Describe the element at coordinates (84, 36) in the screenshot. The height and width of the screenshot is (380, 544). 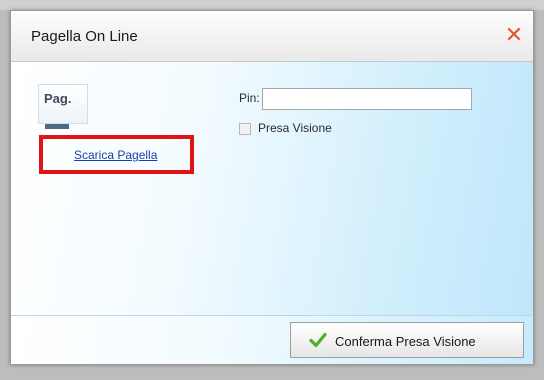
I see `dialog-title: Pagella On Line` at that location.